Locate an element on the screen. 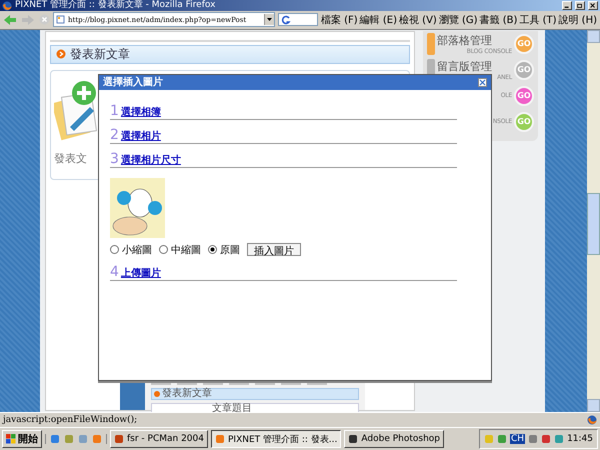 This screenshot has height=450, width=600. search-engine-icon is located at coordinates (286, 19).